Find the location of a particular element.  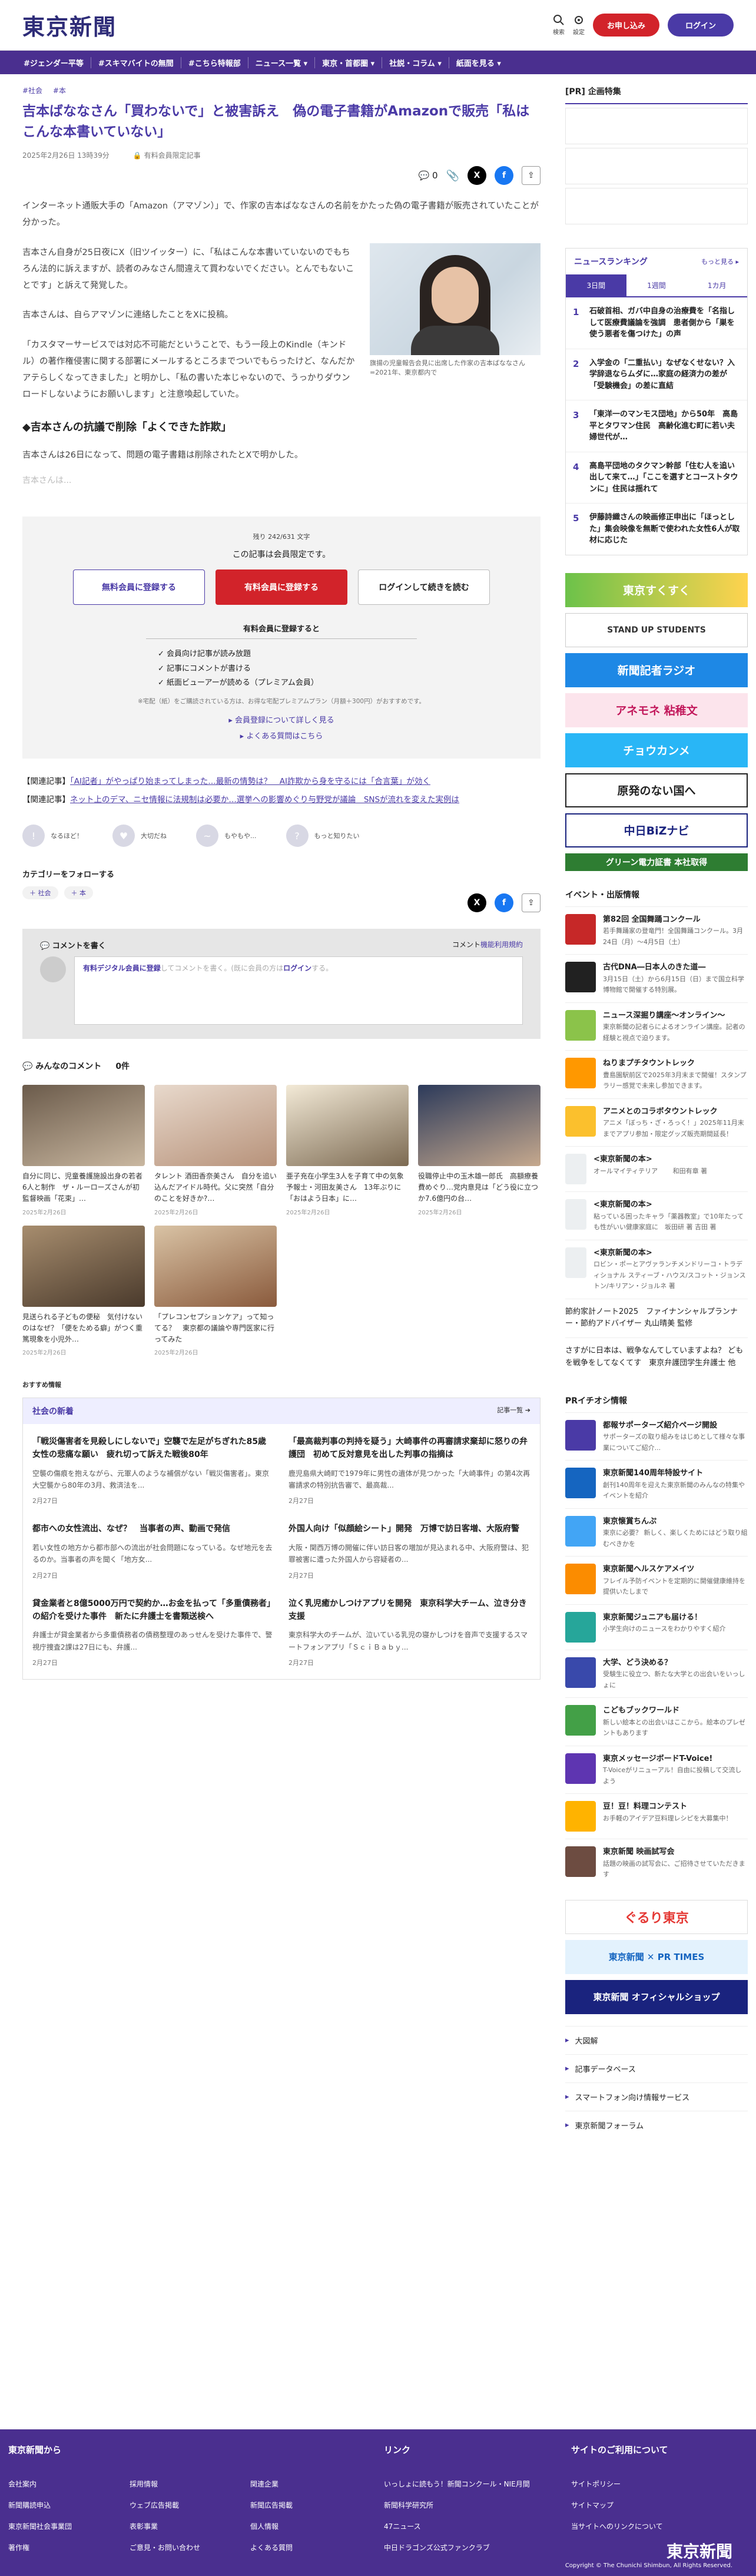

footer-link: ご意見・お問い合わせ is located at coordinates (165, 2547).